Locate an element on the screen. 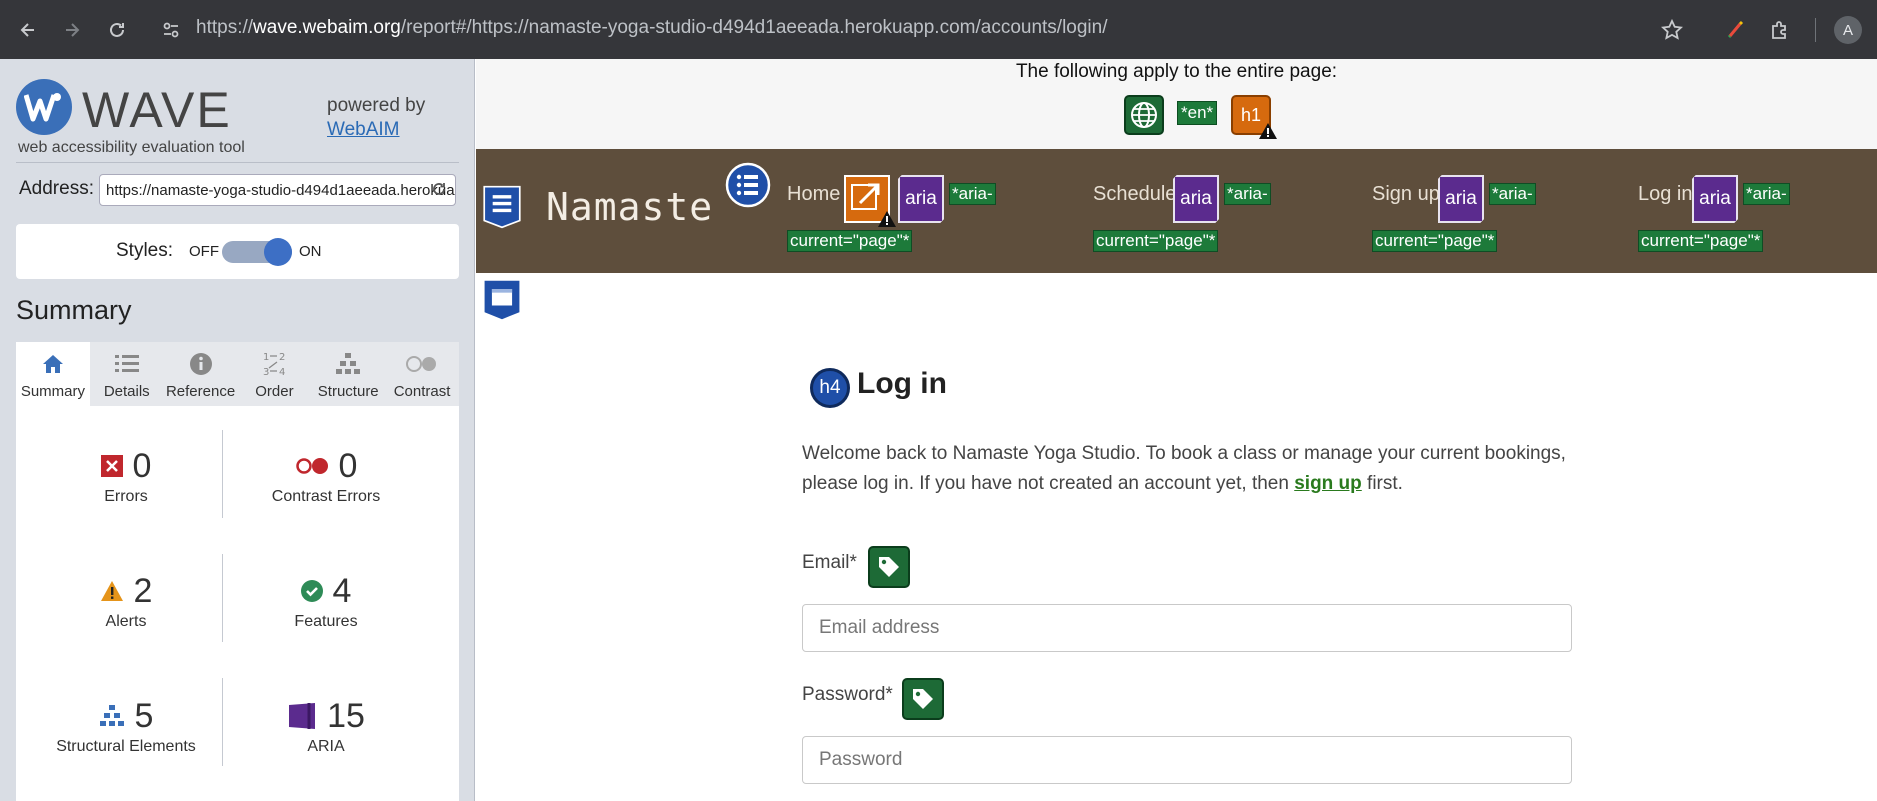 Image resolution: width=1877 pixels, height=801 pixels. reload-icon is located at coordinates (117, 30).